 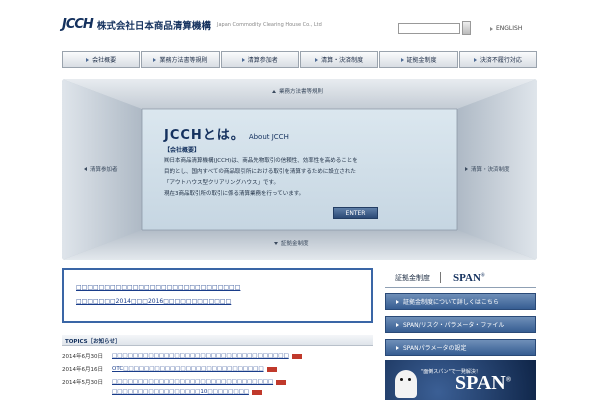 What do you see at coordinates (509, 28) in the screenshot?
I see `english-label: ENGLISH` at bounding box center [509, 28].